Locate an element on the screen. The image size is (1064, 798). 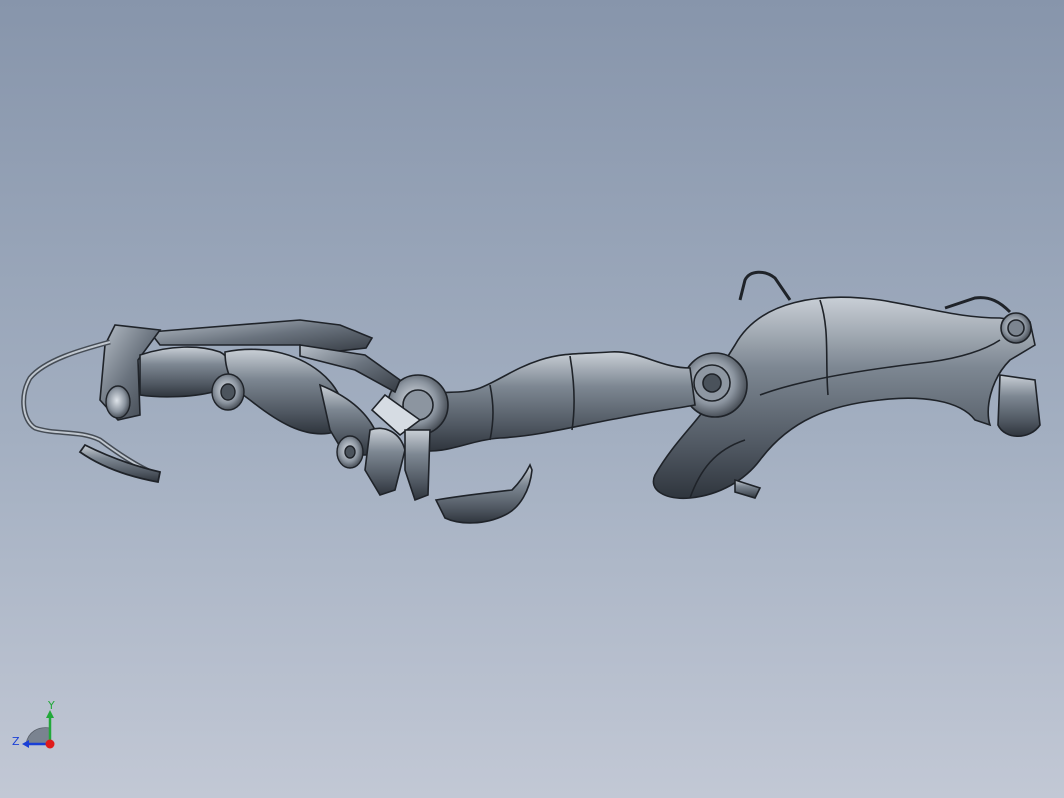
shoulder-pivot-ring is located at coordinates (1016, 328).